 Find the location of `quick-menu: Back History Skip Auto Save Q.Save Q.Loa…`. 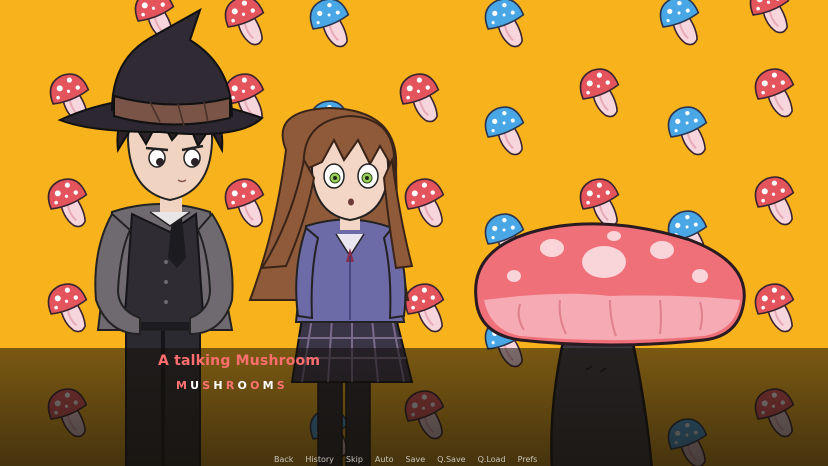

quick-menu: Back History Skip Auto Save Q.Save Q.Loa… is located at coordinates (405, 459).